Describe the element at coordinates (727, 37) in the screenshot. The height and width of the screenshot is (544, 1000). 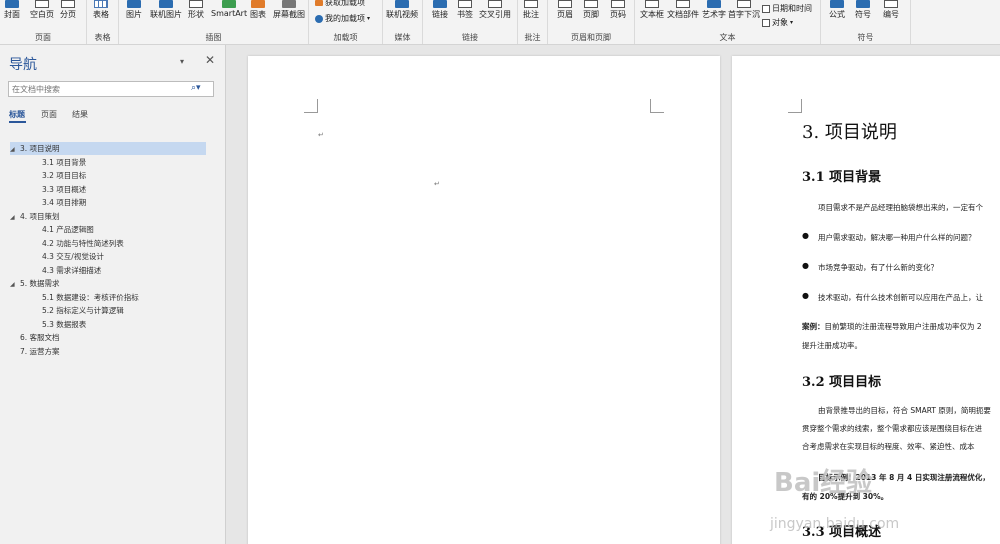
I see `group-label-text: 文本` at that location.